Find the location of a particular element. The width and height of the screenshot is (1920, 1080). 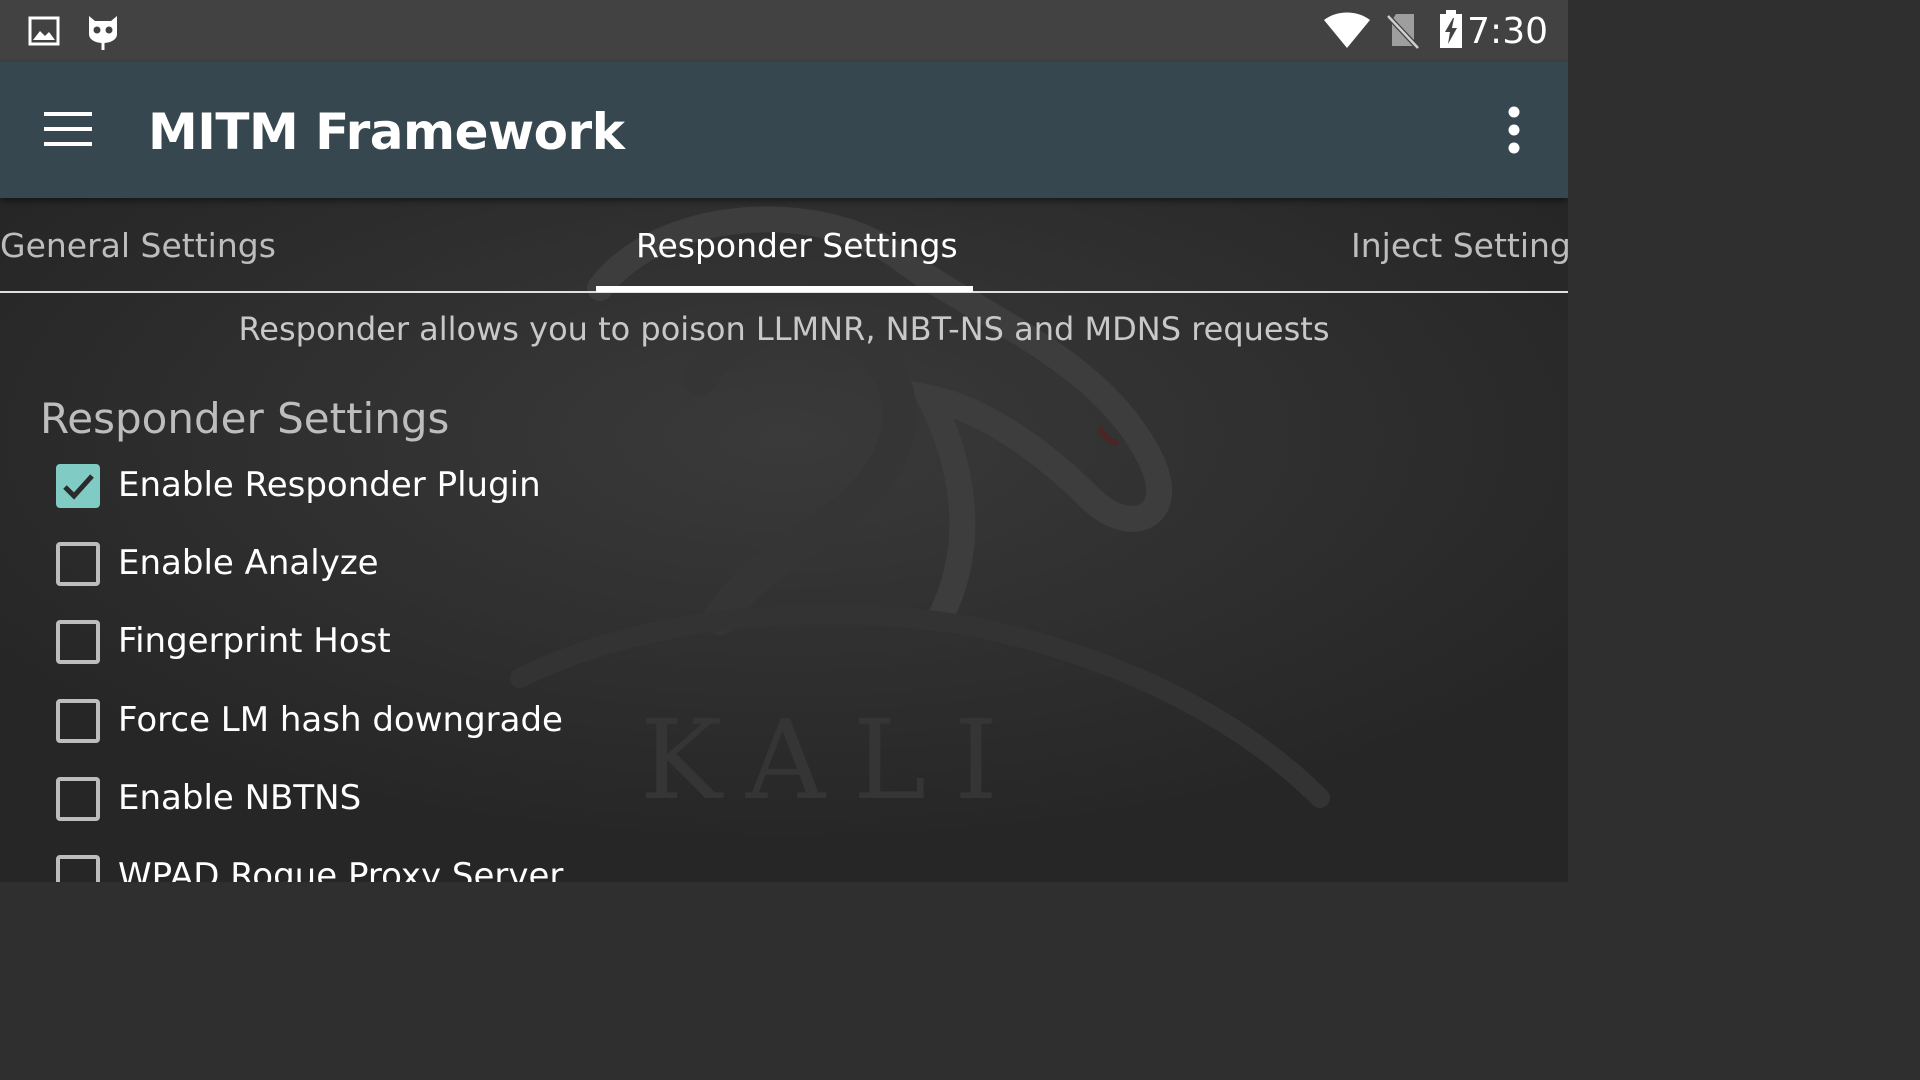

option-wpad-rogue-proxy-server: WPAD Rogue Proxy Server is located at coordinates (506, 864).